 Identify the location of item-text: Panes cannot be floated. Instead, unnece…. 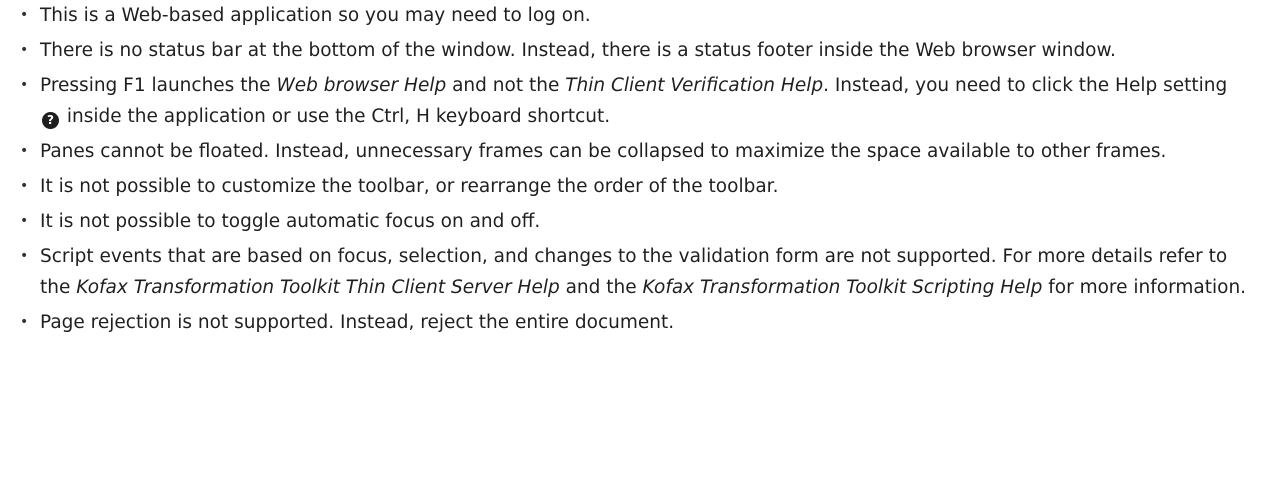
(603, 151).